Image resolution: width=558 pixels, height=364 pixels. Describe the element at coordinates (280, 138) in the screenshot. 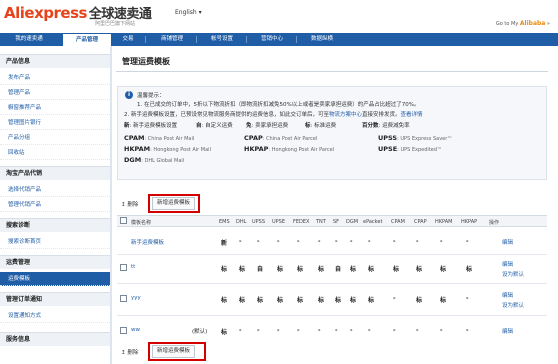

I see `code-cpap: CPAP: China Post Air Parcel` at that location.